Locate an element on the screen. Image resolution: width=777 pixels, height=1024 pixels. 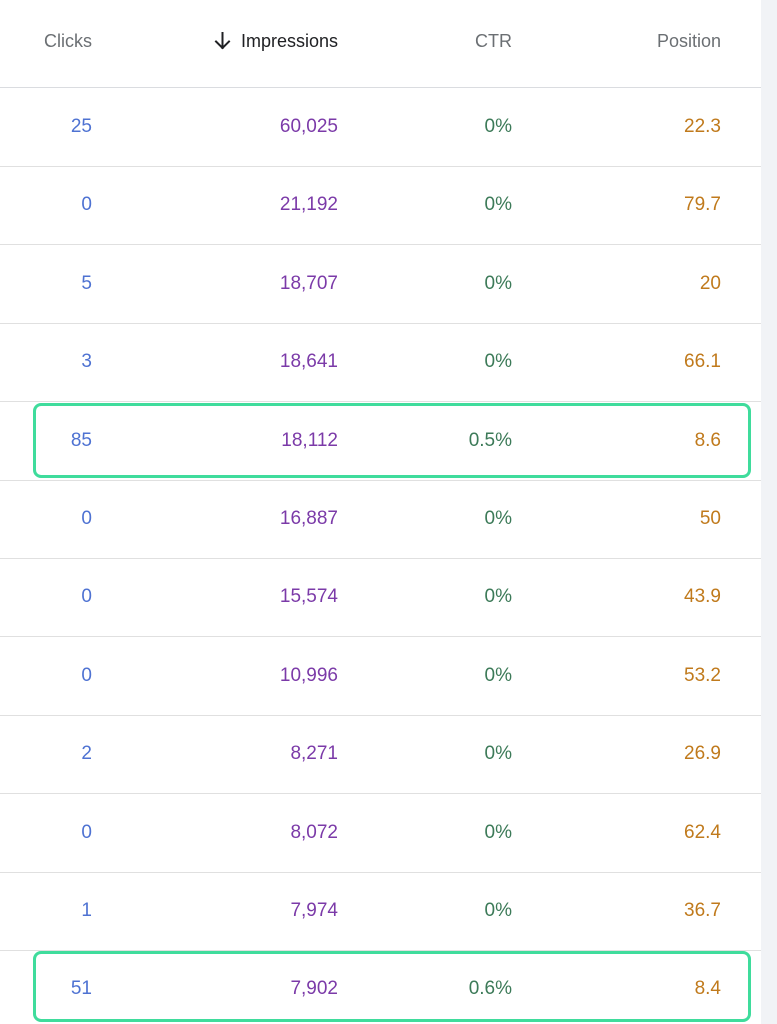
cell-position: 22.3 is located at coordinates (702, 126).